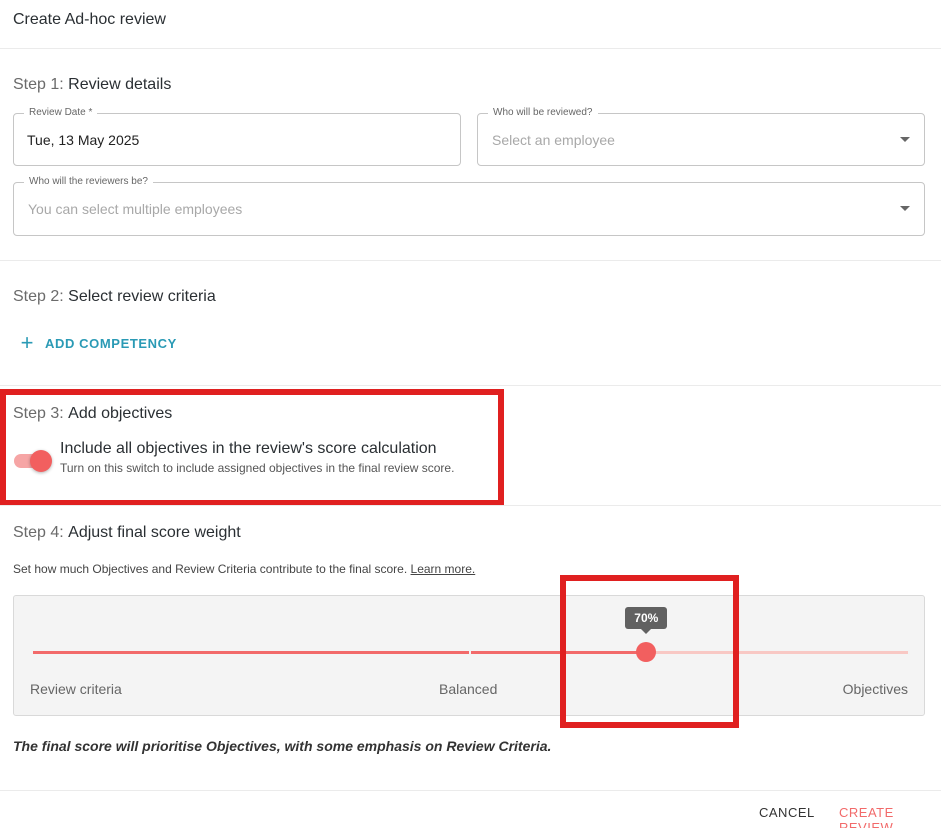 This screenshot has height=828, width=941. What do you see at coordinates (443, 569) in the screenshot?
I see `learn-more-link: Learn more.` at bounding box center [443, 569].